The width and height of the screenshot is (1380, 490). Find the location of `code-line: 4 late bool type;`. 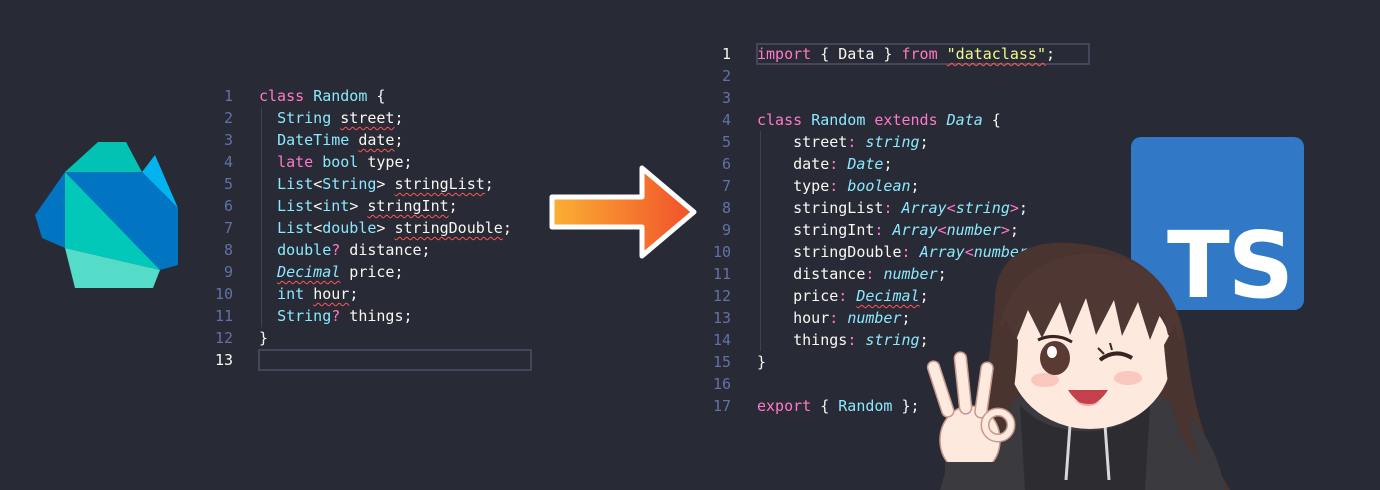

code-line: 4 late bool type; is located at coordinates (306, 162).